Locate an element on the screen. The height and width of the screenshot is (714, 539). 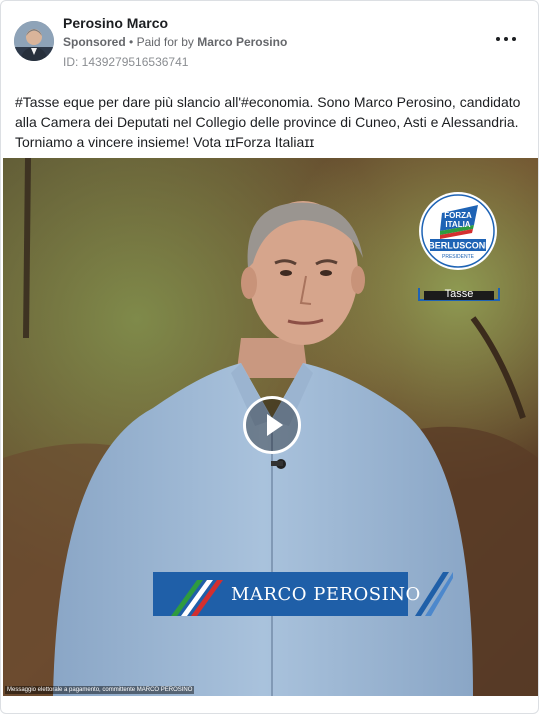
topic-tag: Tasse is located at coordinates (459, 294).